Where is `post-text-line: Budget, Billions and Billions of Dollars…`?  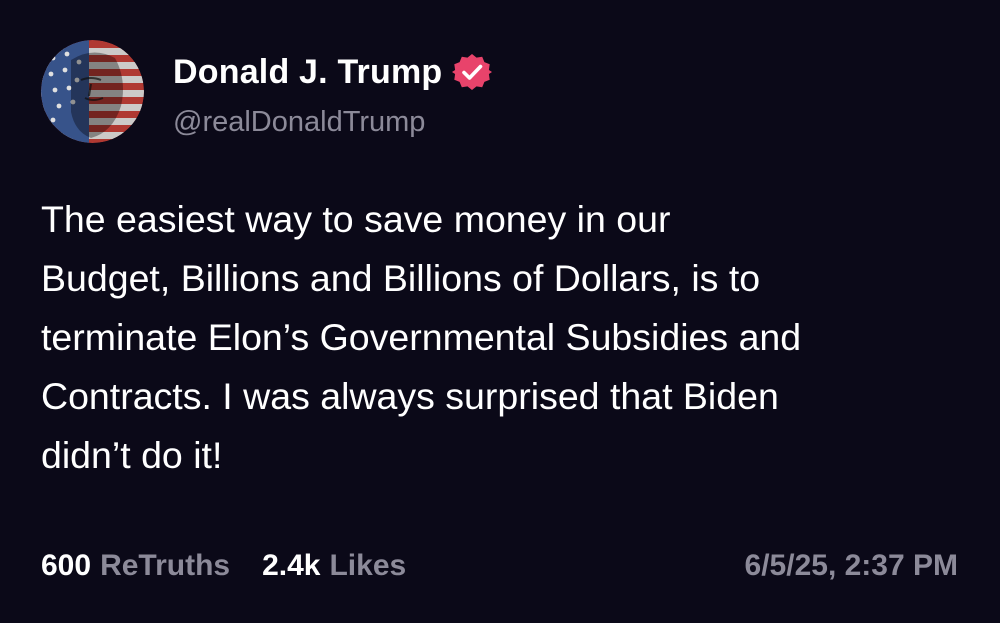
post-text-line: Budget, Billions and Billions of Dollars… is located at coordinates (401, 278).